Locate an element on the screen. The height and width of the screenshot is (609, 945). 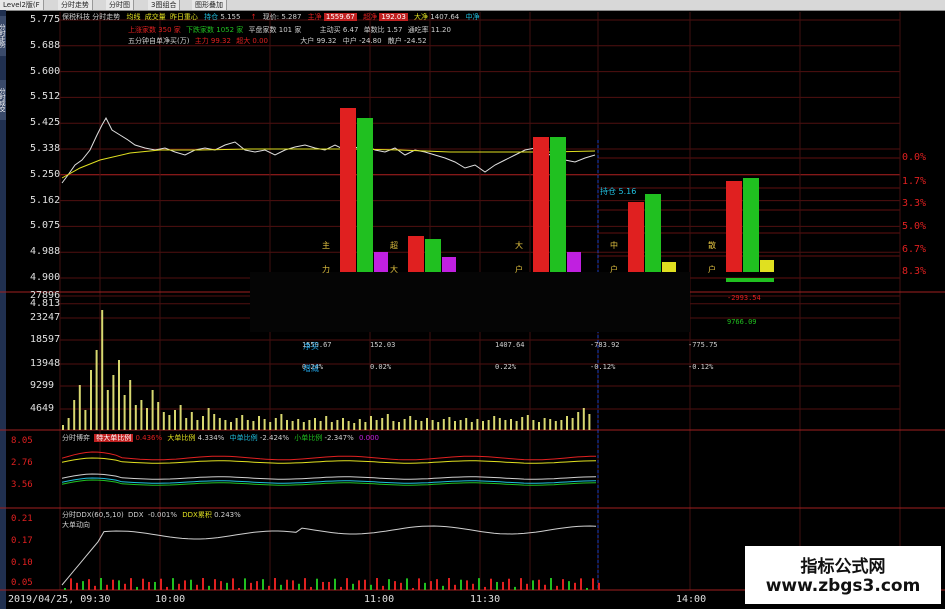
retail-five: 散户 -24.52 is located at coordinates (407, 41).